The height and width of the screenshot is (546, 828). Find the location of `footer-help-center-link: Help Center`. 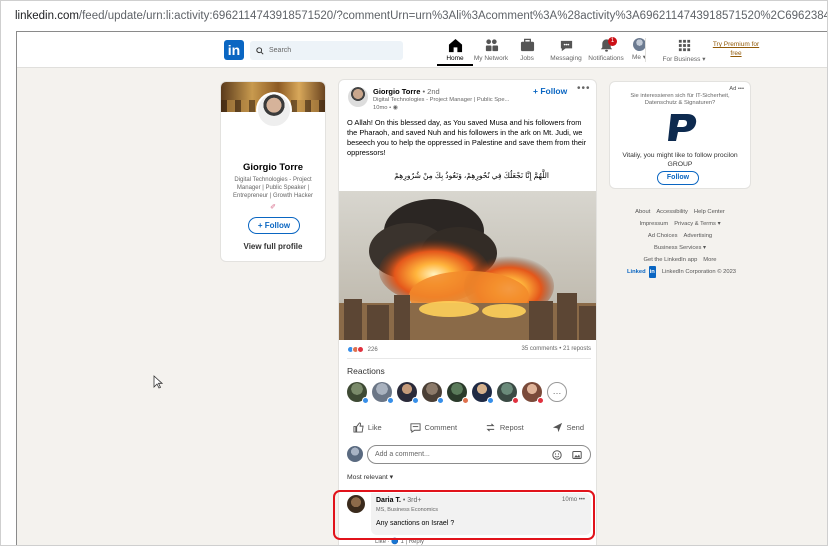

footer-help-center-link: Help Center is located at coordinates (709, 212).